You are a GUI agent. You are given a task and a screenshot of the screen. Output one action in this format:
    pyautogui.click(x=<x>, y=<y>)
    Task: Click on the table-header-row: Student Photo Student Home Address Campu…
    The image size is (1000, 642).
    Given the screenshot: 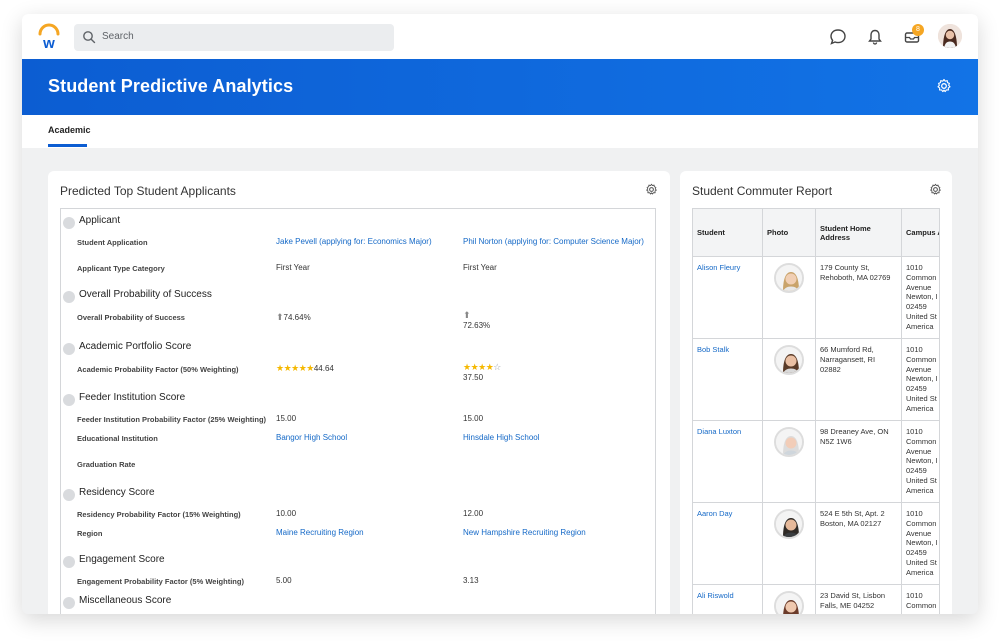 What is the action you would take?
    pyautogui.click(x=816, y=233)
    